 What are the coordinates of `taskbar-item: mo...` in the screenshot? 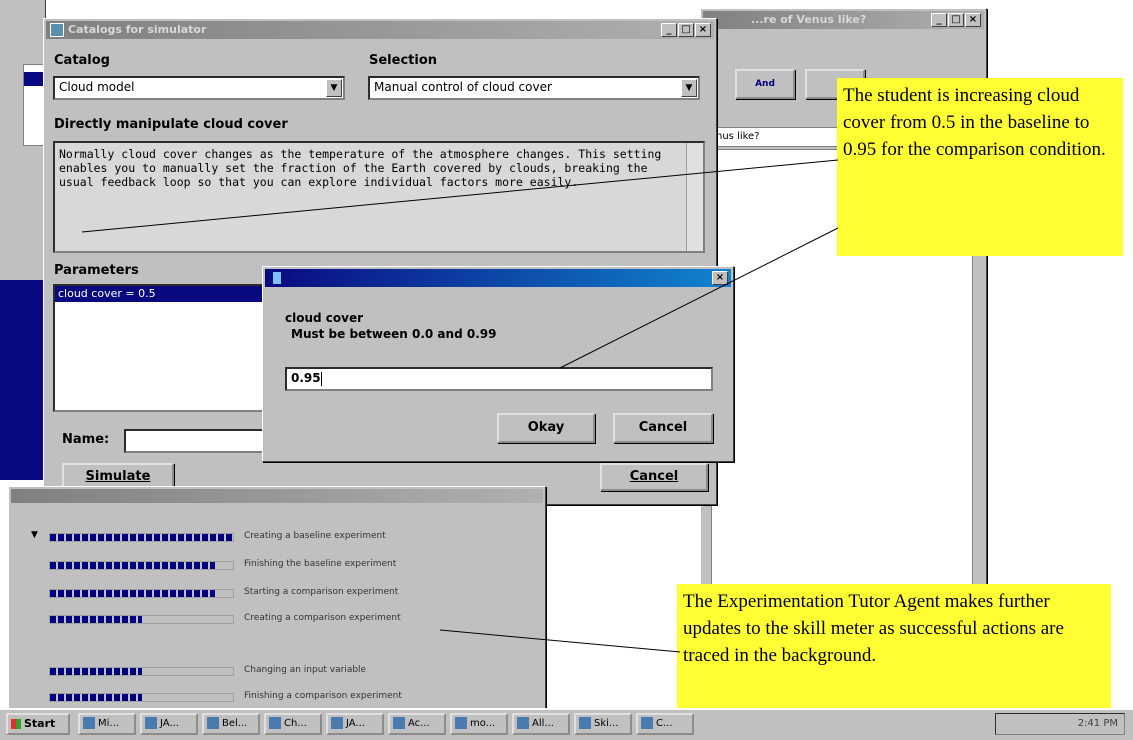 It's located at (479, 724).